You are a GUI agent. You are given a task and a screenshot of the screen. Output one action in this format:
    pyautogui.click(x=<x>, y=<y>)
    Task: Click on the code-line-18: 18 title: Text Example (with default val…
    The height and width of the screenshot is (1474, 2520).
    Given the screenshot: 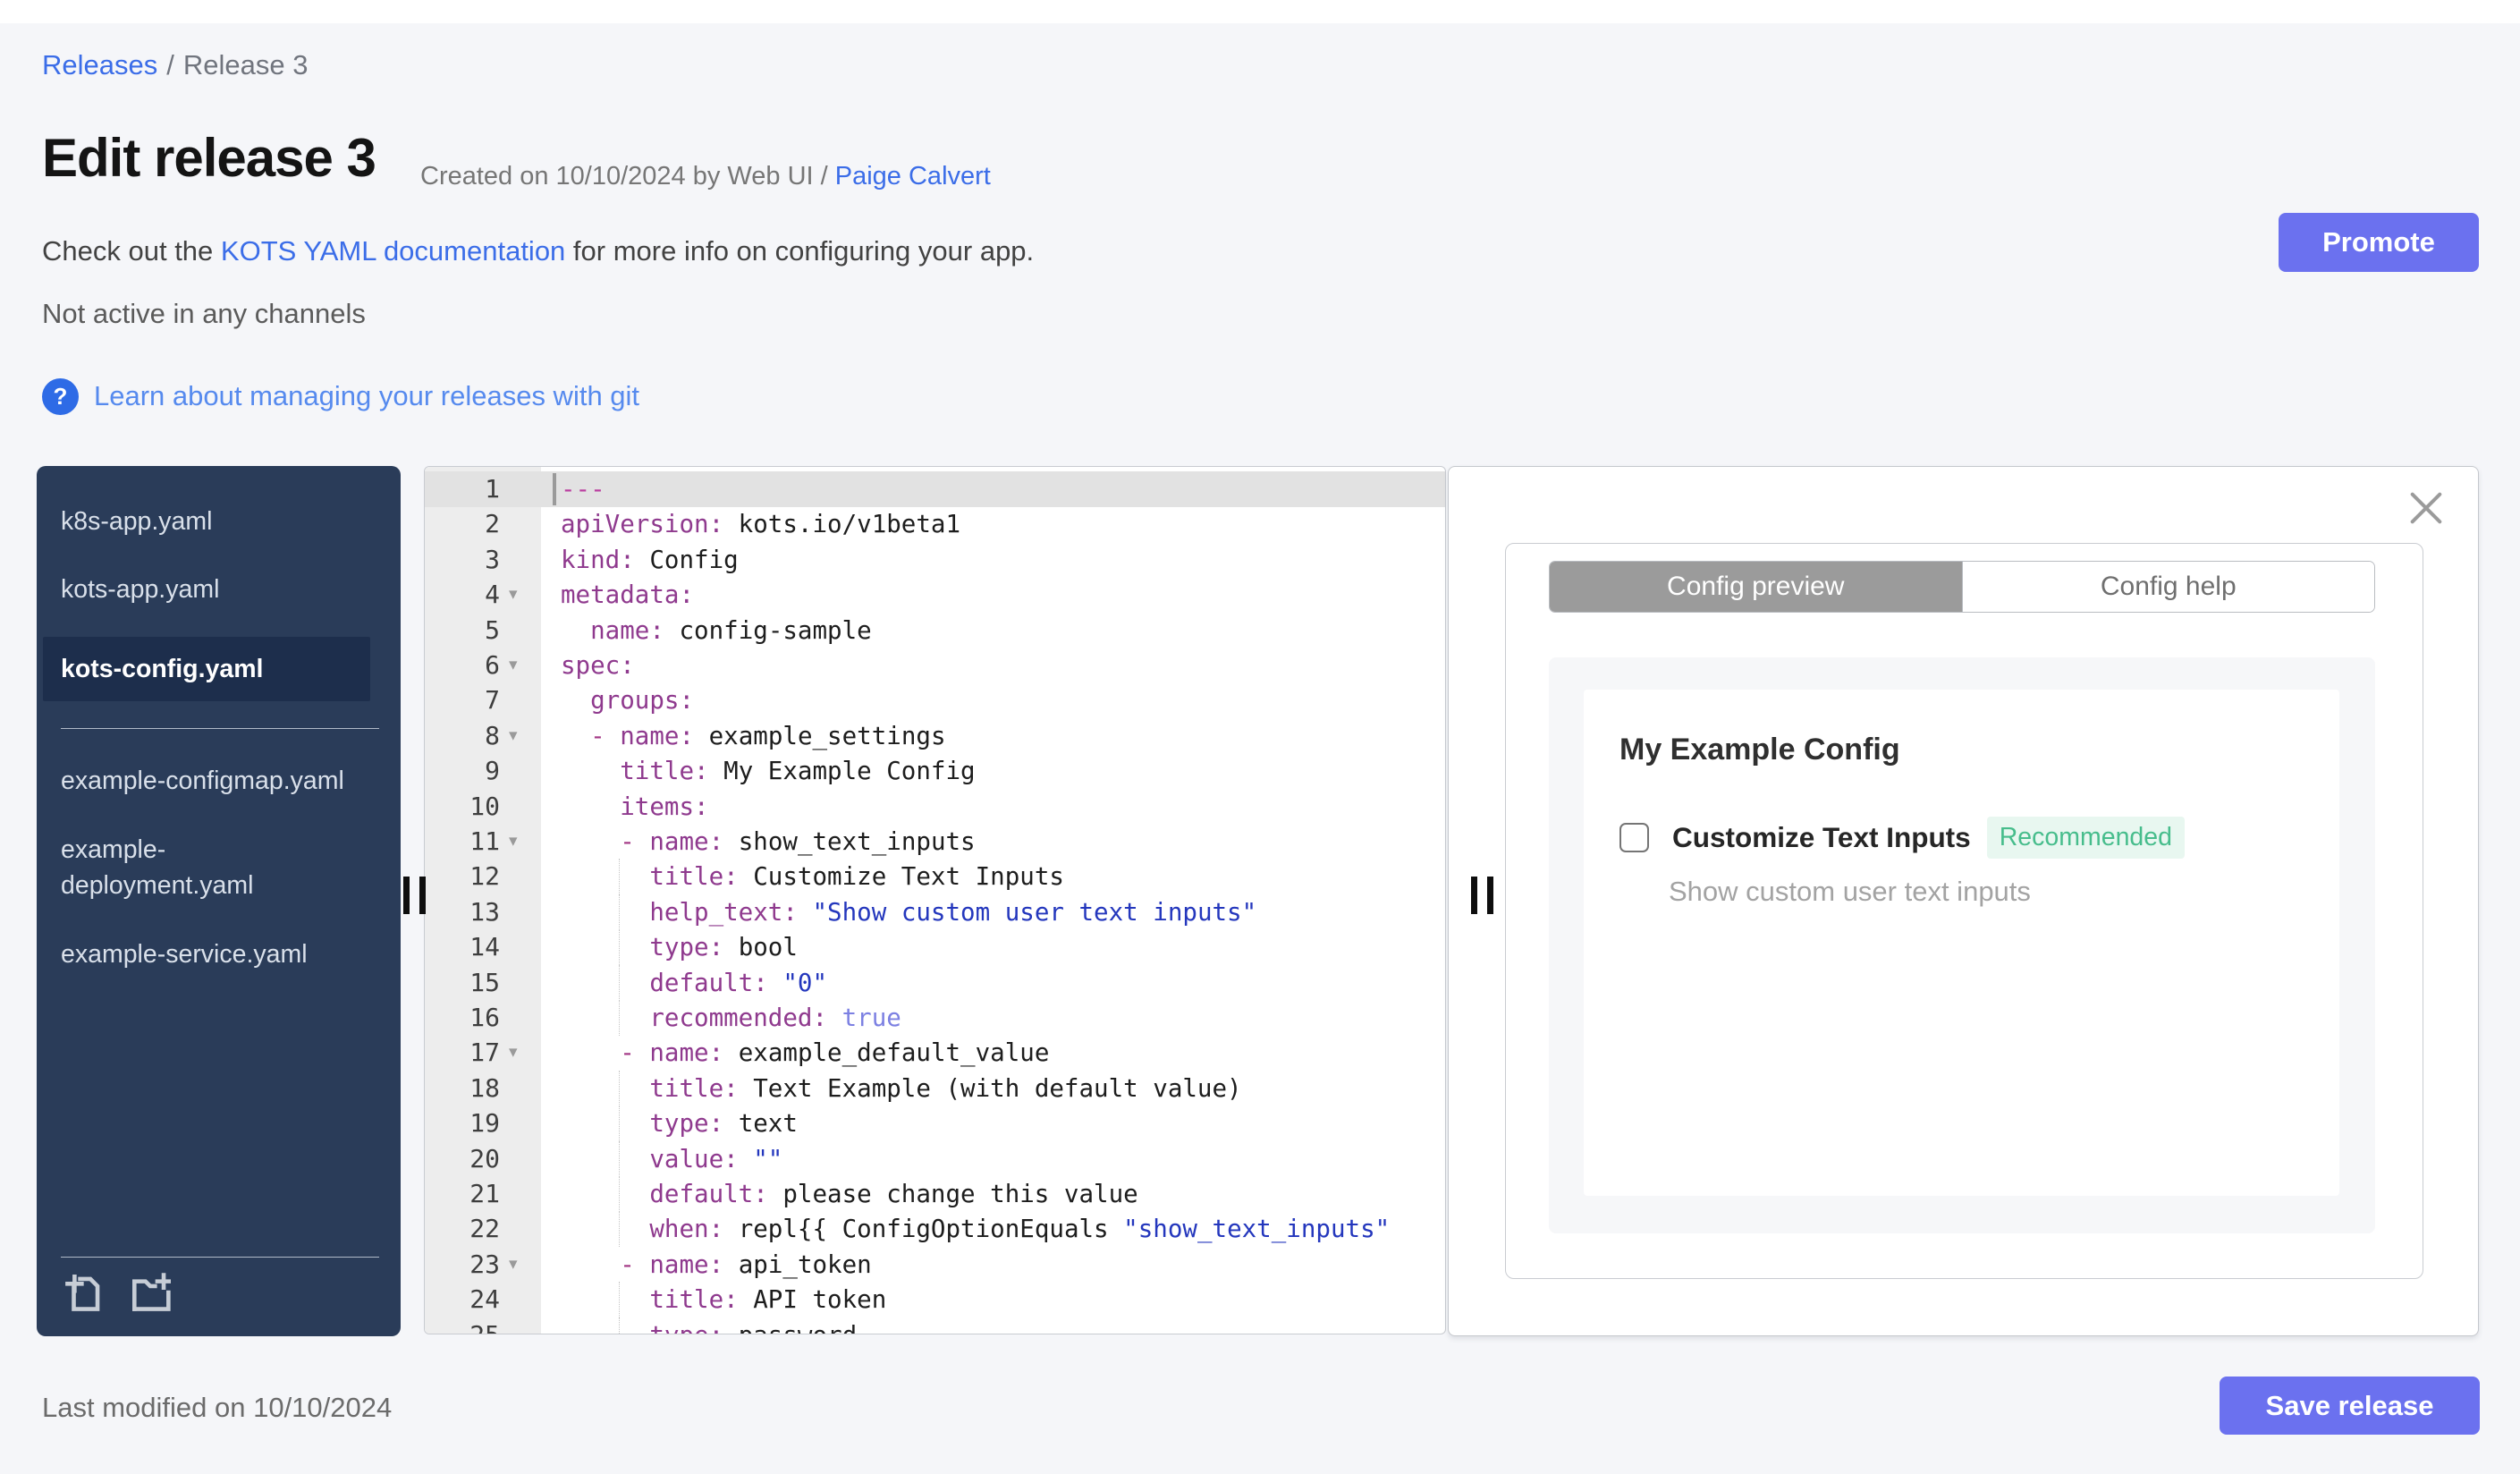 What is the action you would take?
    pyautogui.click(x=935, y=1088)
    